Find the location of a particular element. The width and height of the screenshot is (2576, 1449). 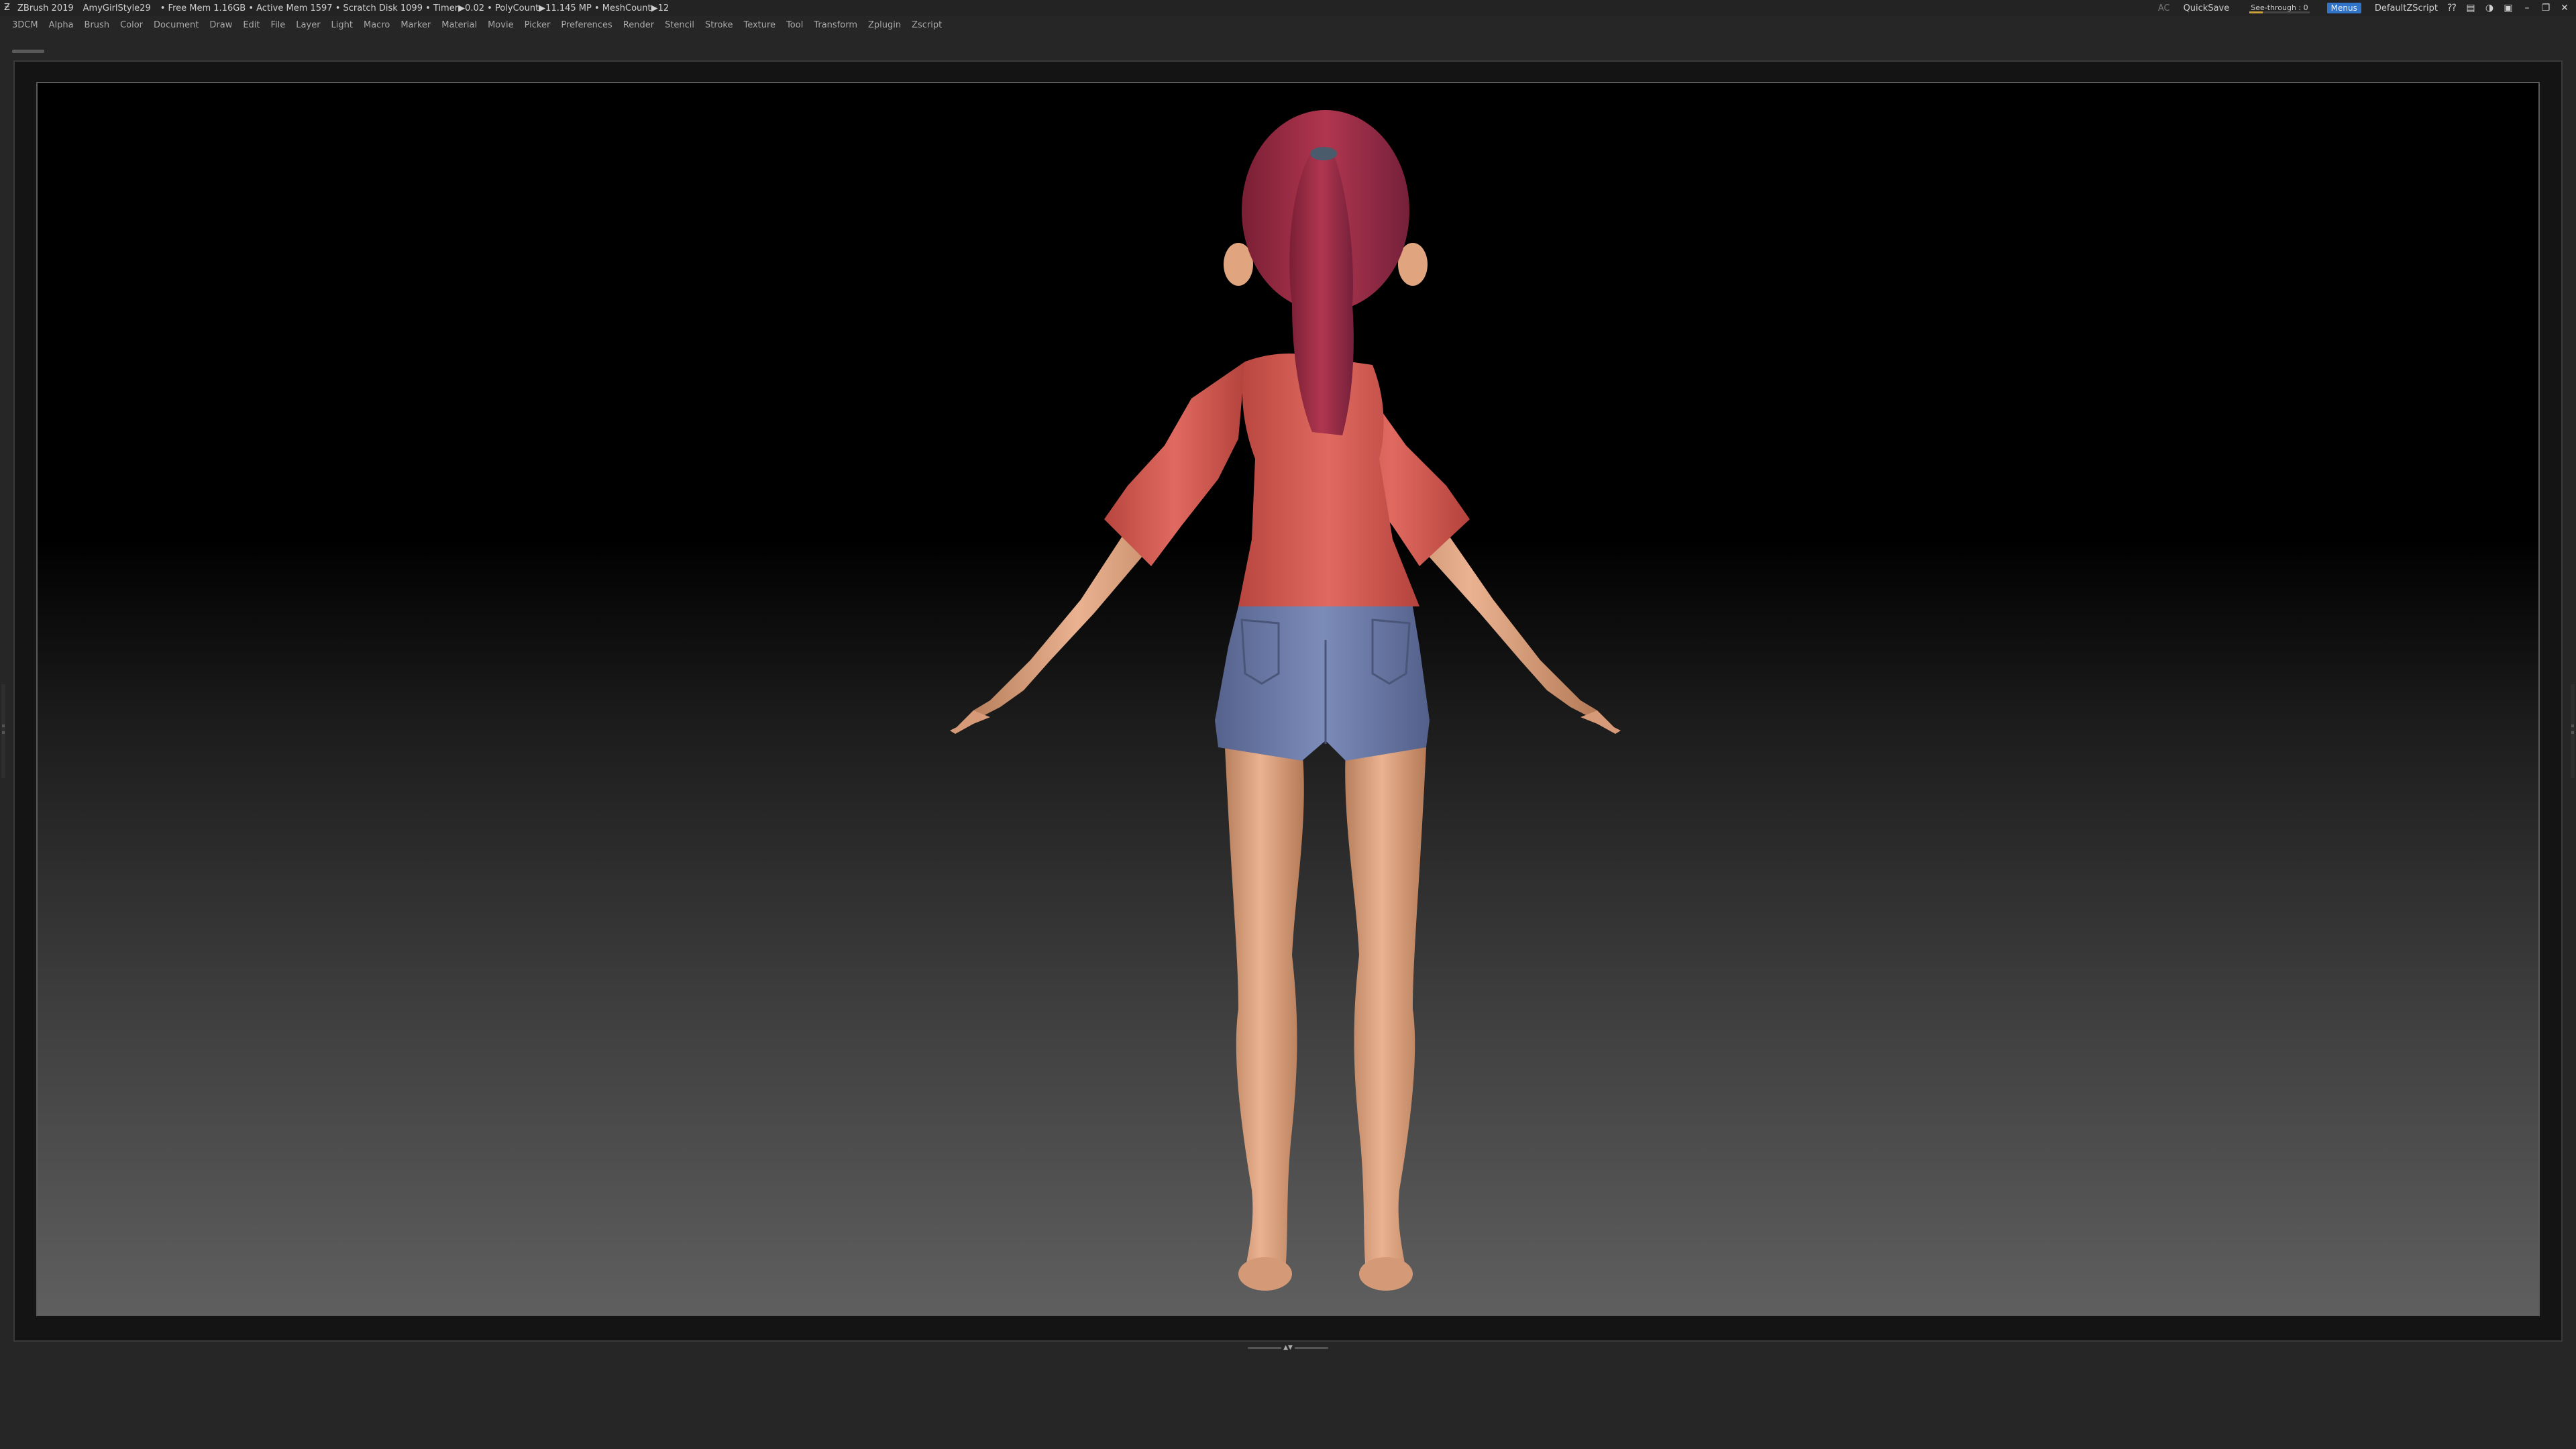

menu-material: Material is located at coordinates (459, 25).